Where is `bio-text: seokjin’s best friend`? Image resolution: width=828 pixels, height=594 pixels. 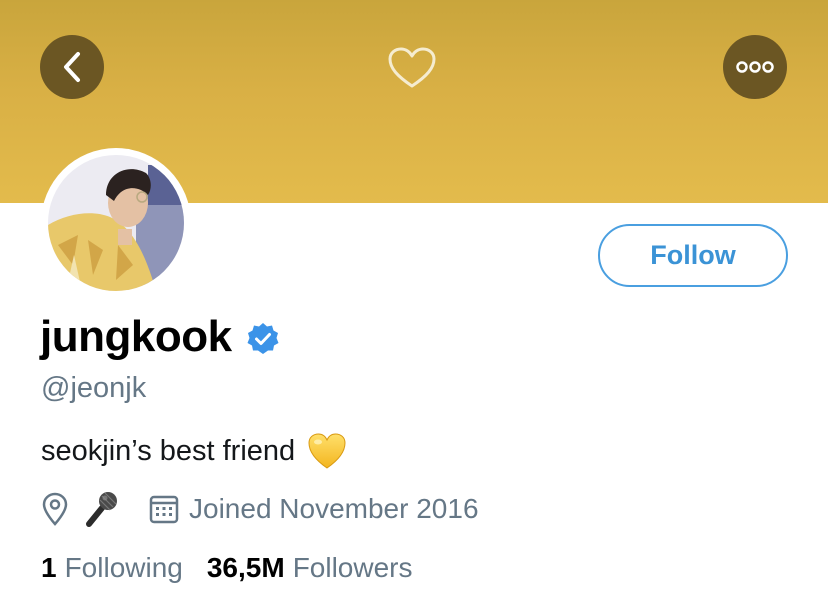
bio-text: seokjin’s best friend is located at coordinates (168, 450).